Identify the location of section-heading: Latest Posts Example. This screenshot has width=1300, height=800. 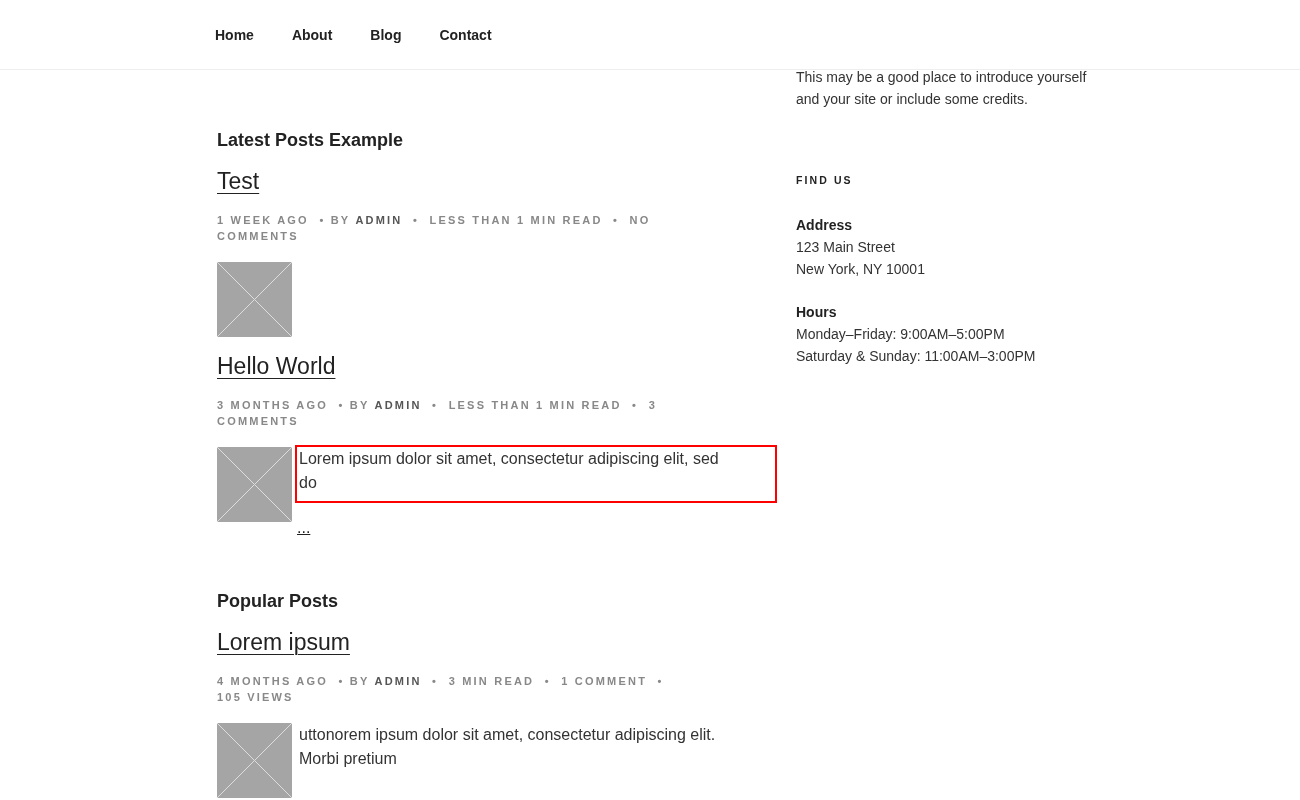
(311, 140).